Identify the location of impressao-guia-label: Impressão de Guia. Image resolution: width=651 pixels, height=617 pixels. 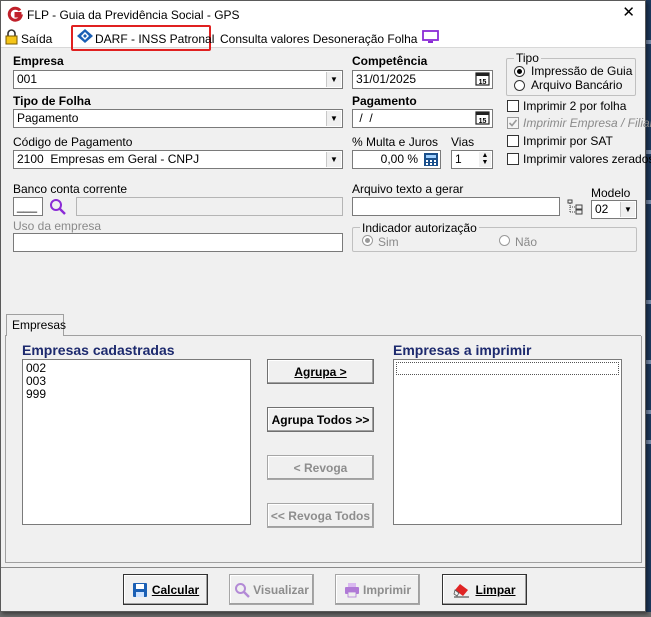
(582, 71).